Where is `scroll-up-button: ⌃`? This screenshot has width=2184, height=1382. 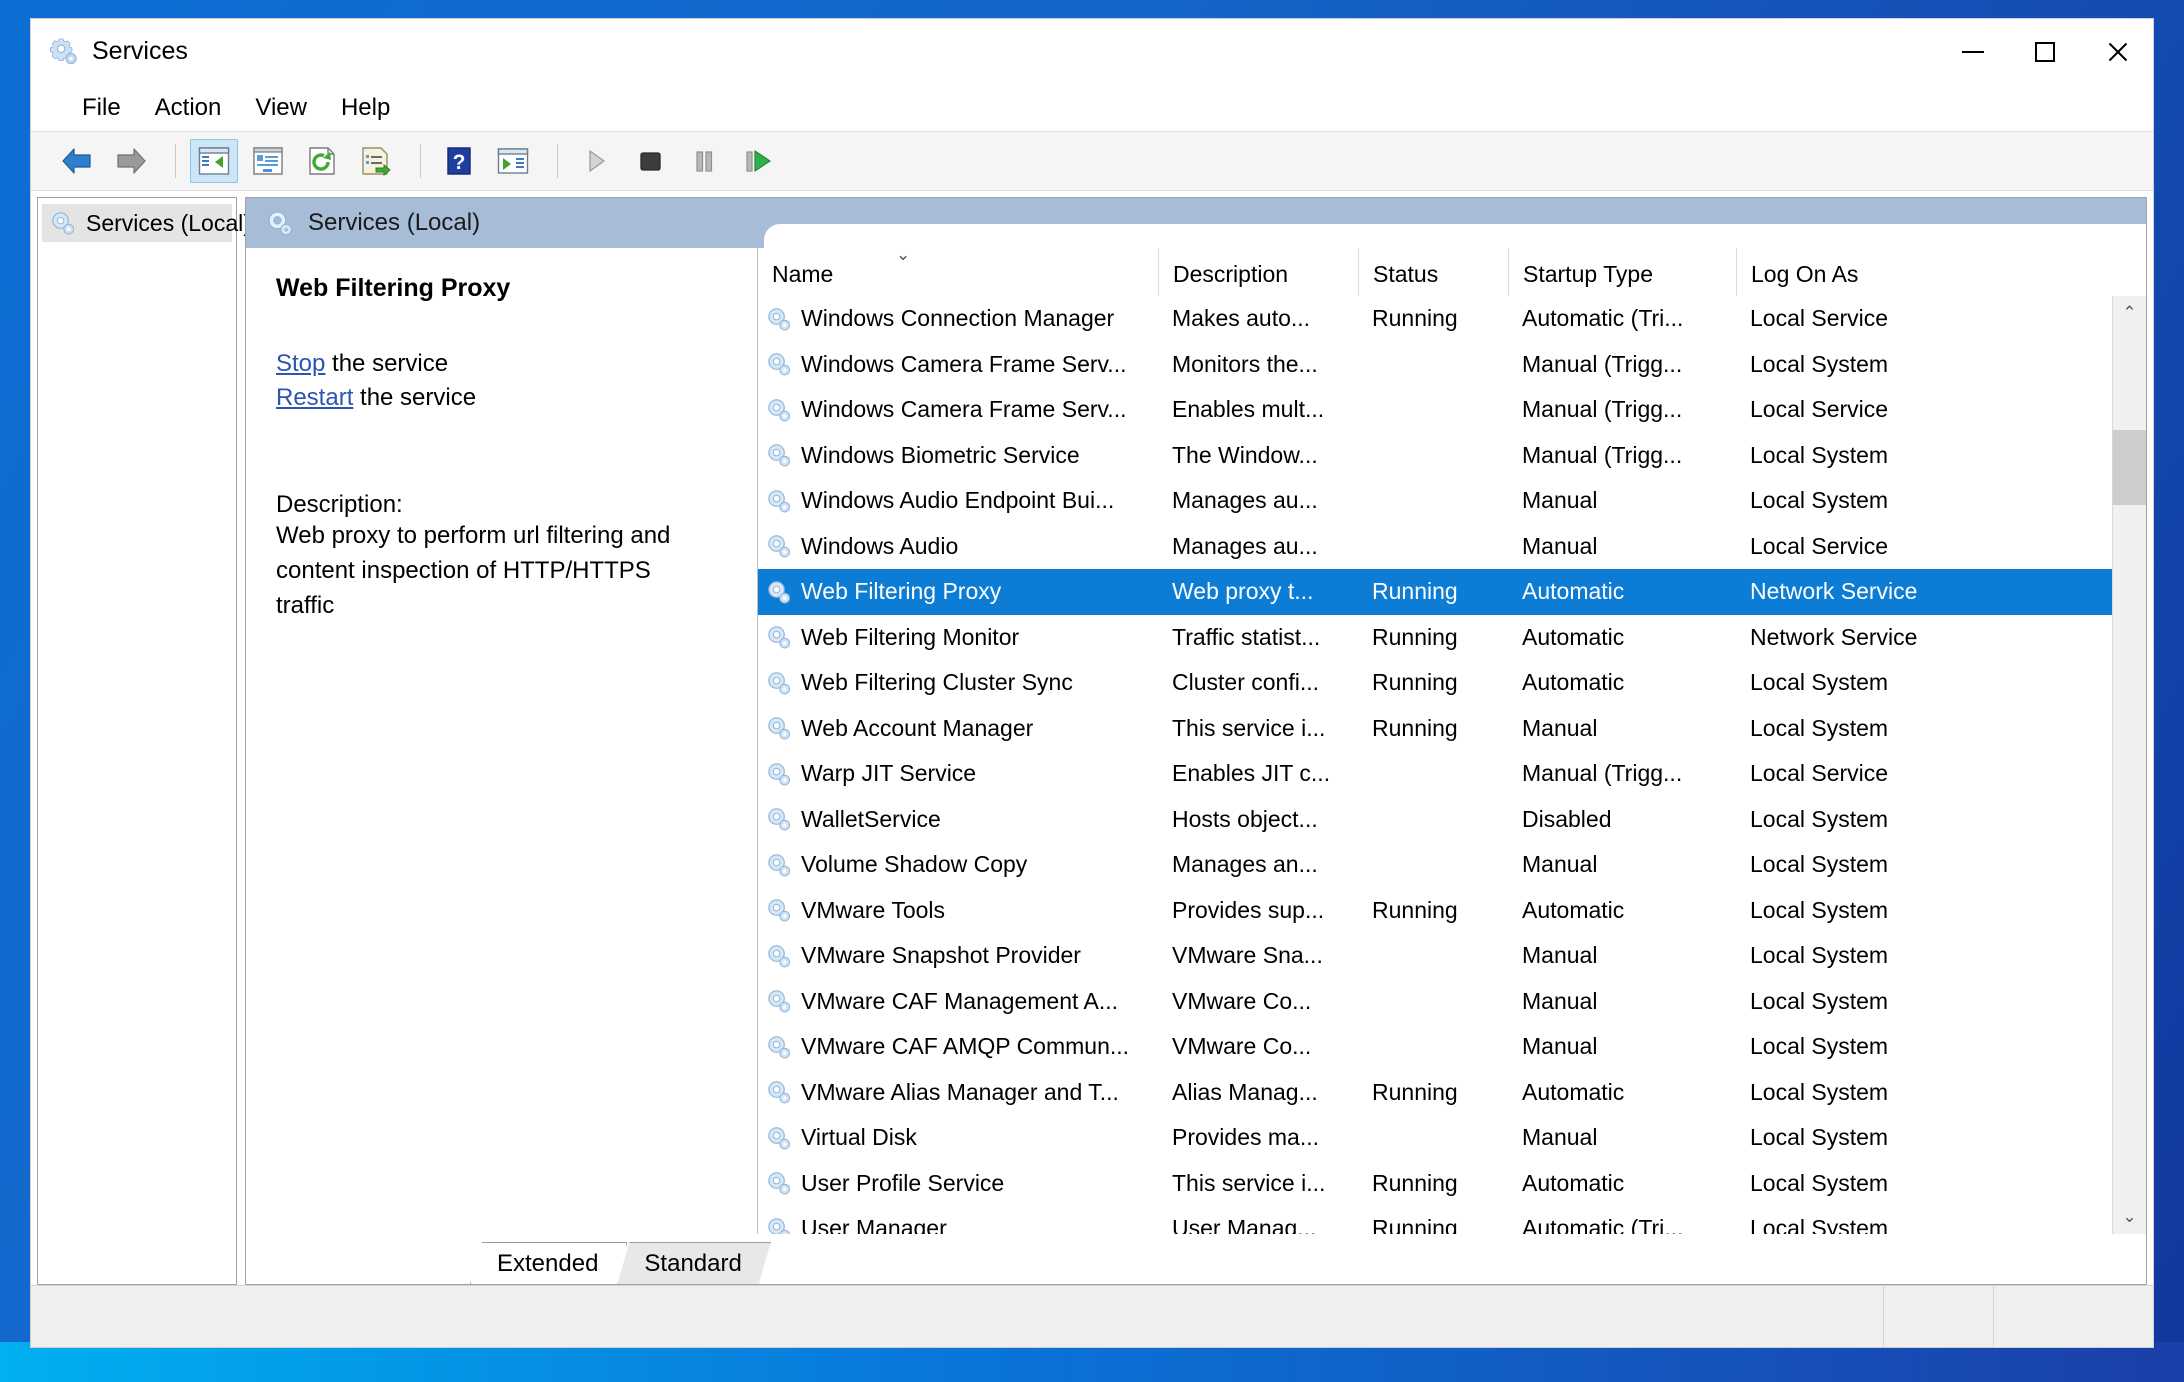 scroll-up-button: ⌃ is located at coordinates (2129, 313).